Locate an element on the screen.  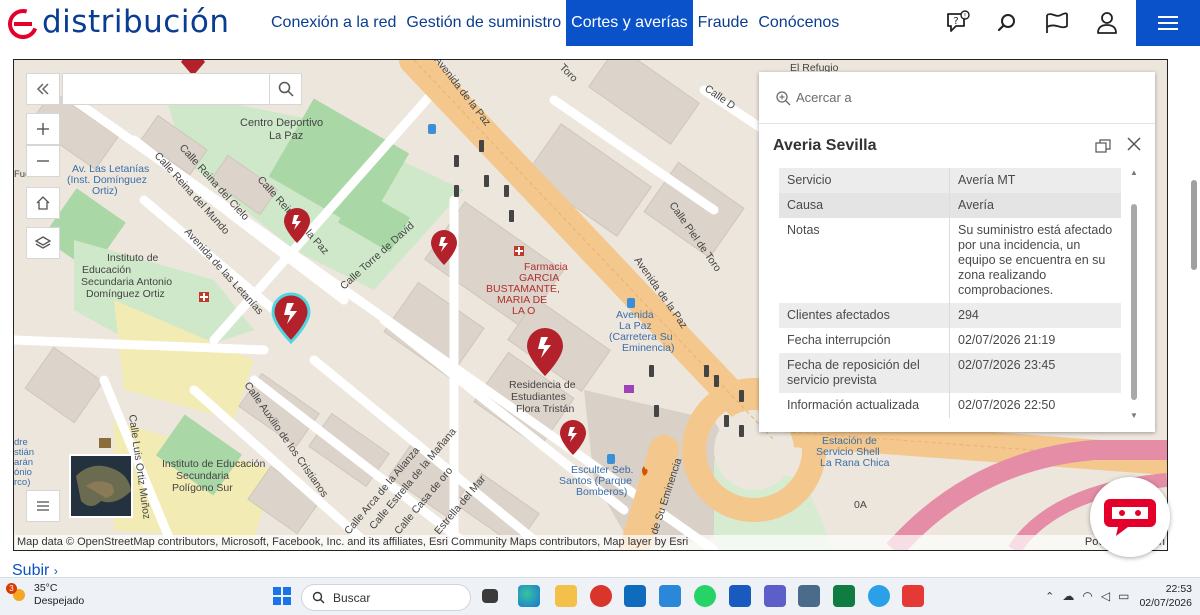
start-icon is located at coordinates (282, 596).